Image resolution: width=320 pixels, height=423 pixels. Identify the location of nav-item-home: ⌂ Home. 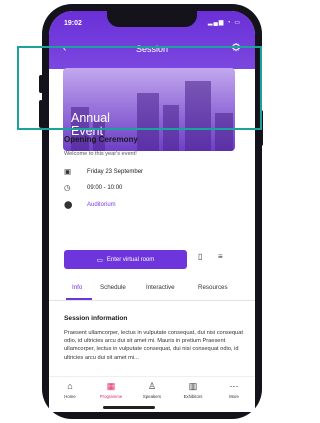
(70, 390).